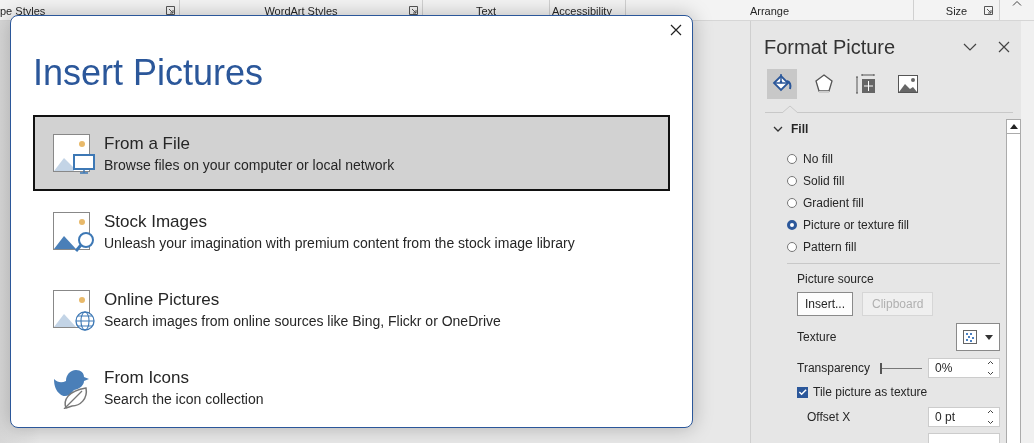 The height and width of the screenshot is (443, 1034). What do you see at coordinates (582, 10) in the screenshot?
I see `ribbon-group-label: Accessibility` at bounding box center [582, 10].